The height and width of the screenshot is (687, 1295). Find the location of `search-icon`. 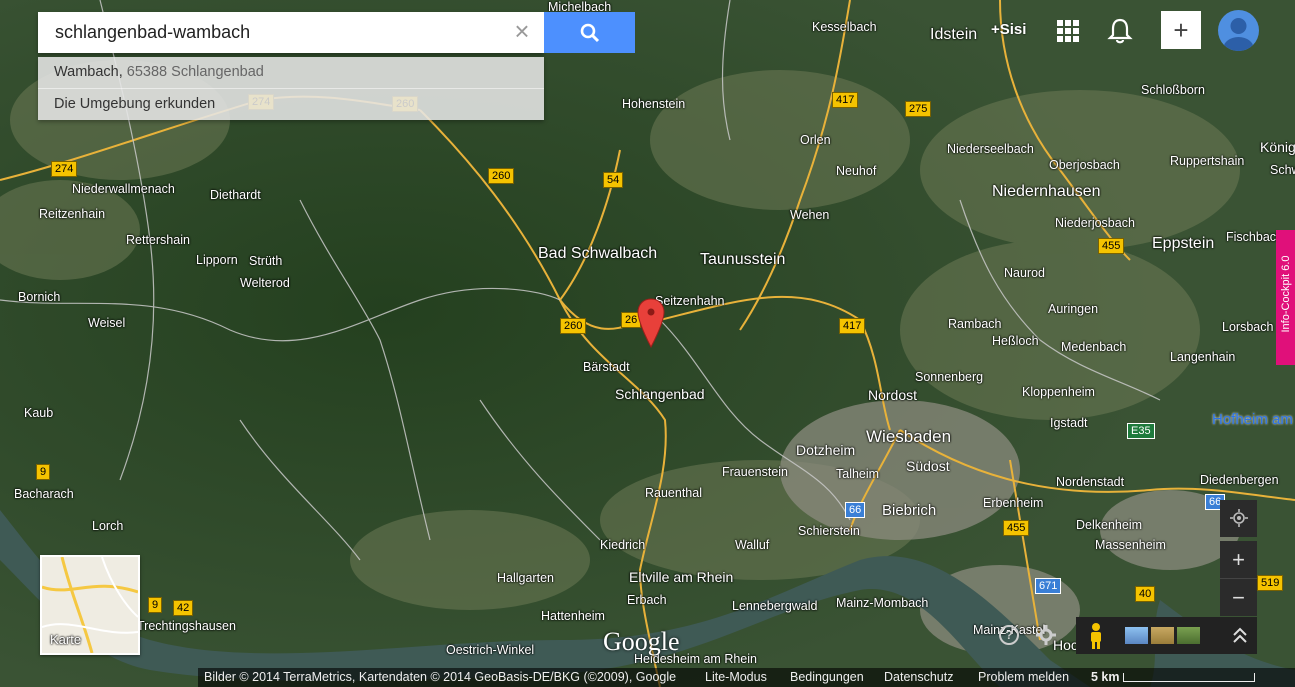

search-icon is located at coordinates (589, 32).